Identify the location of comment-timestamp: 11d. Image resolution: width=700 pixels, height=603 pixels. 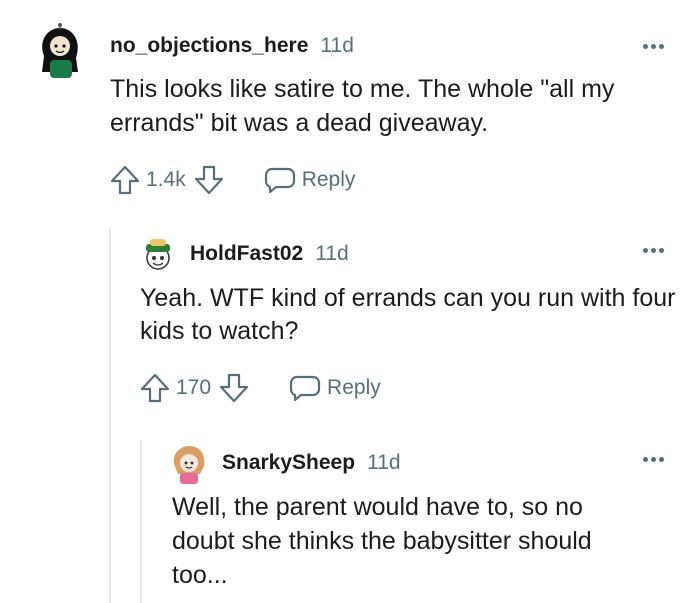
(384, 462).